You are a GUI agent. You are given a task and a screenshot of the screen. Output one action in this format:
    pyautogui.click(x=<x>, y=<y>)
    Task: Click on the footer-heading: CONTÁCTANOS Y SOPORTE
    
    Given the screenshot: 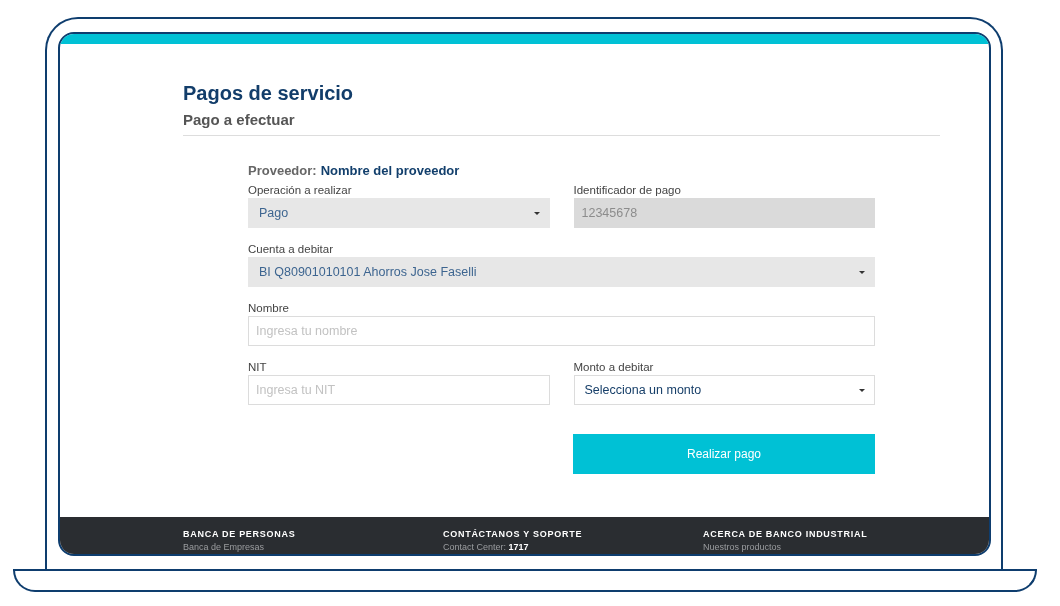 What is the action you would take?
    pyautogui.click(x=513, y=534)
    